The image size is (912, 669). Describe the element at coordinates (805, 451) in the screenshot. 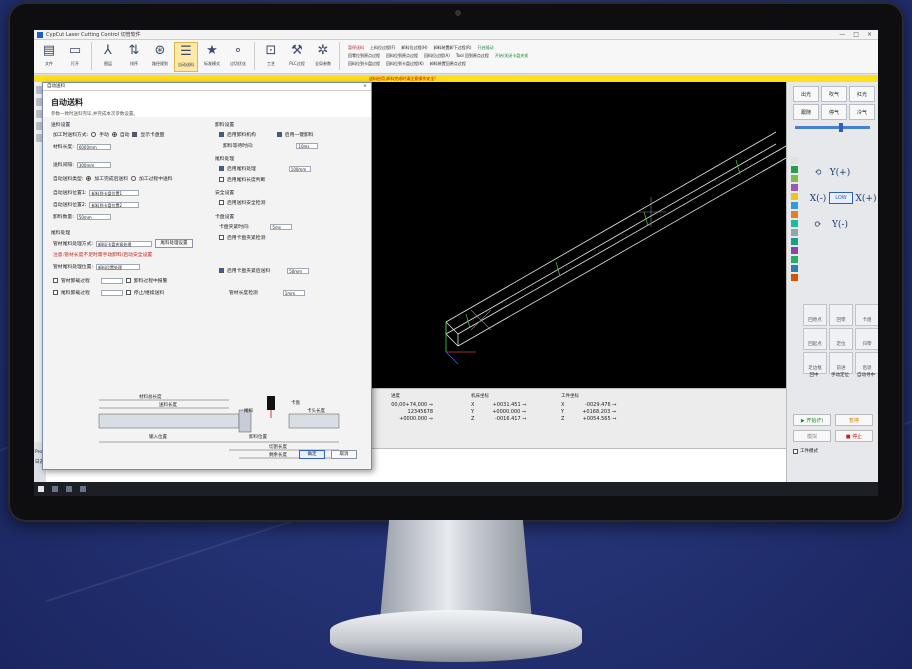

I see `workpiece-mode-option: 工件模式` at that location.